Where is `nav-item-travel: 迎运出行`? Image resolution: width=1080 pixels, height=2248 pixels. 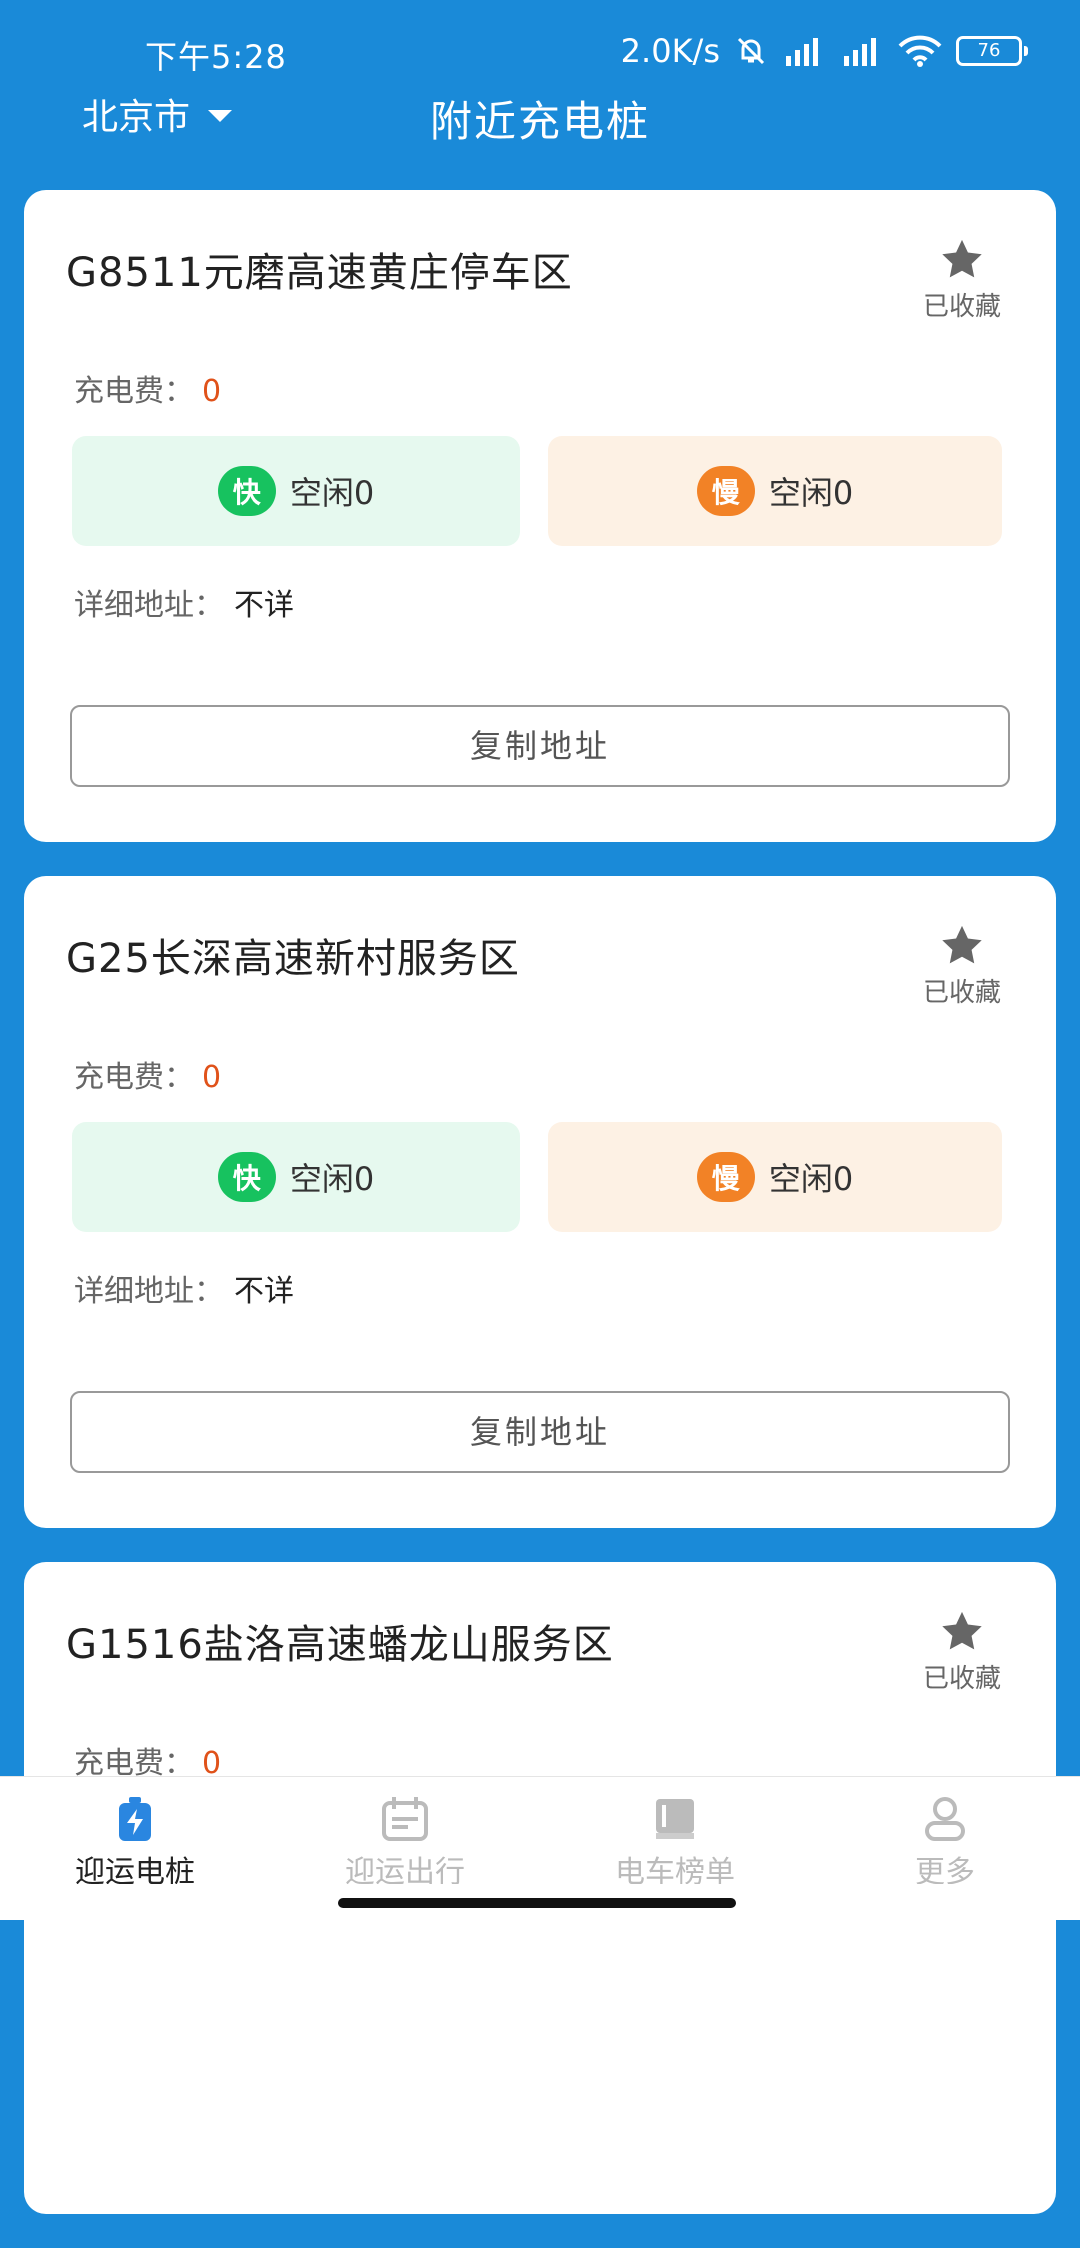
nav-item-travel: 迎运出行 is located at coordinates (405, 1844).